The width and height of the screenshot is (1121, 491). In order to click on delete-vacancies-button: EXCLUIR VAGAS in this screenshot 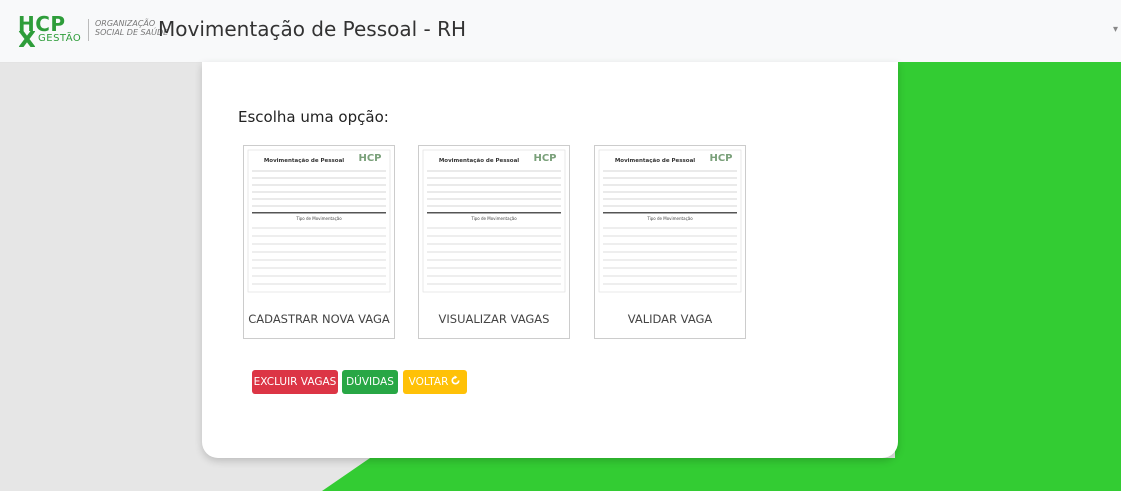, I will do `click(295, 382)`.